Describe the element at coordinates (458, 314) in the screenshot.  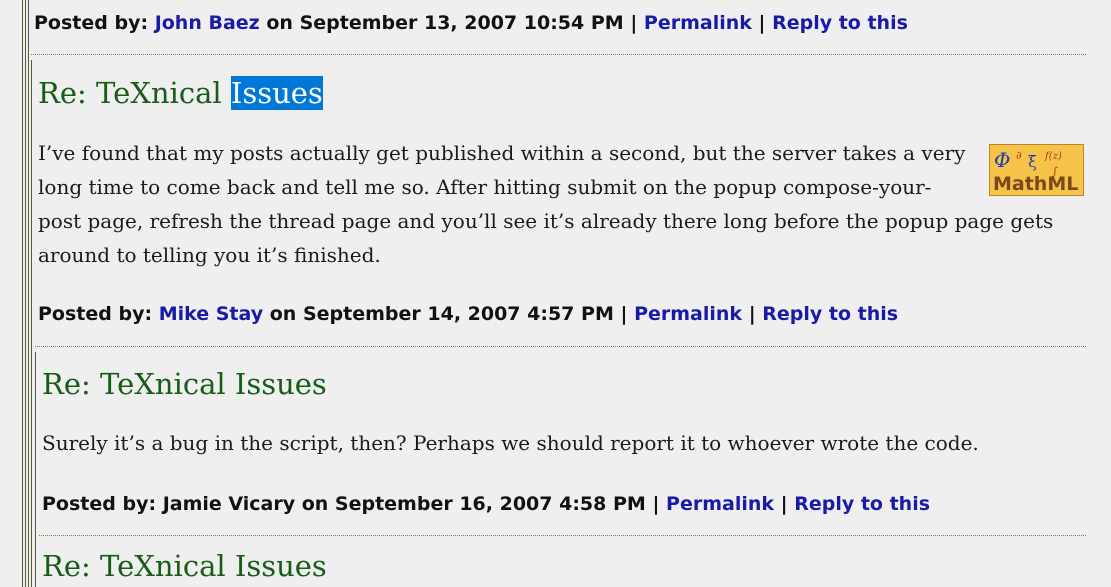
I see `comment-date: September 14, 2007 4:57 PM` at that location.